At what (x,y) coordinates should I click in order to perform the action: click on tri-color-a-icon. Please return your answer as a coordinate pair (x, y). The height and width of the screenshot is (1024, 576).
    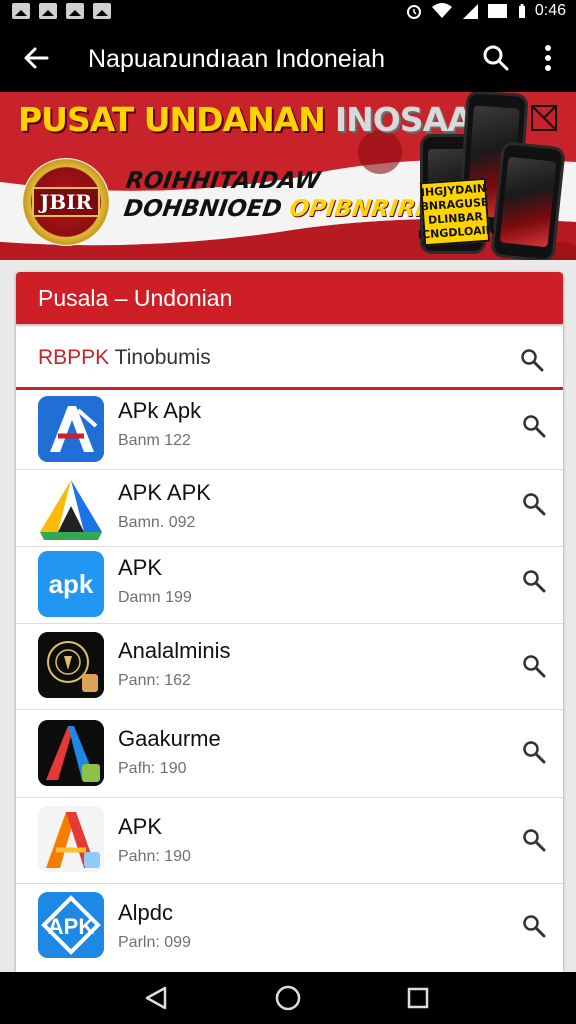
    Looking at the image, I should click on (71, 510).